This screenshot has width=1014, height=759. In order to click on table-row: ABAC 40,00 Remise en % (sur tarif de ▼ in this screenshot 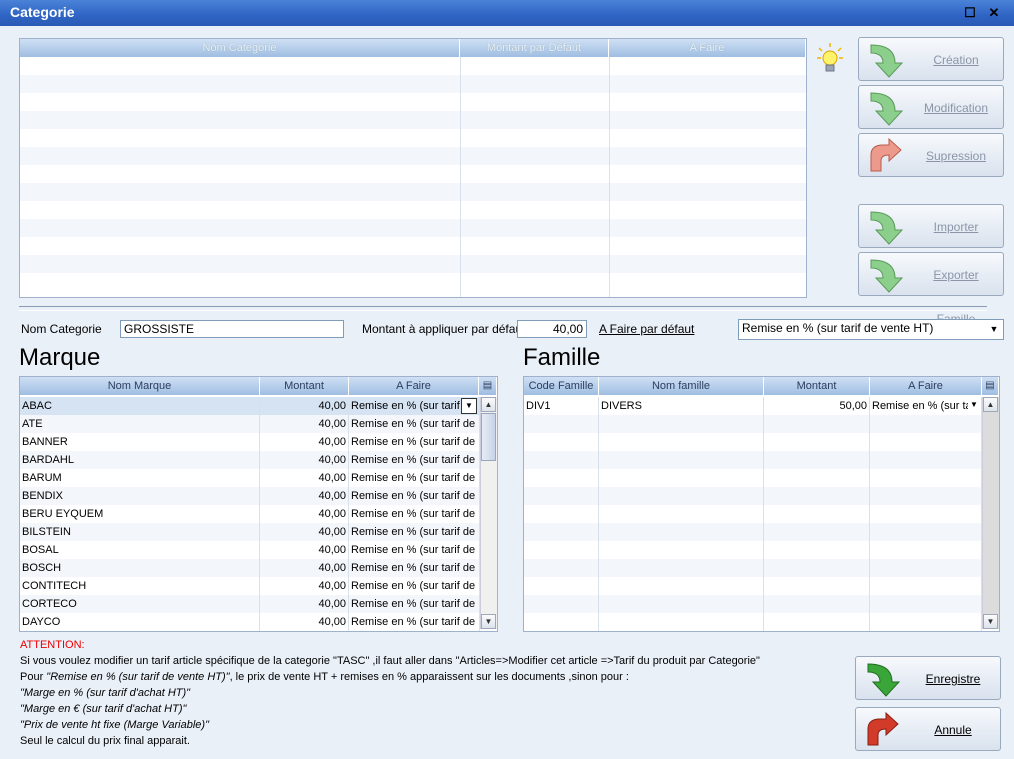, I will do `click(250, 406)`.